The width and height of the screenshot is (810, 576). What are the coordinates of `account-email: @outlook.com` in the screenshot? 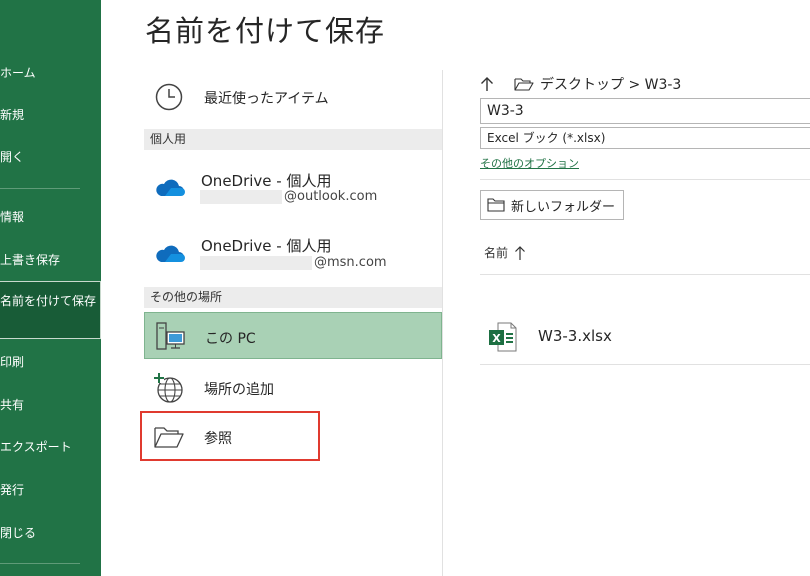 It's located at (288, 196).